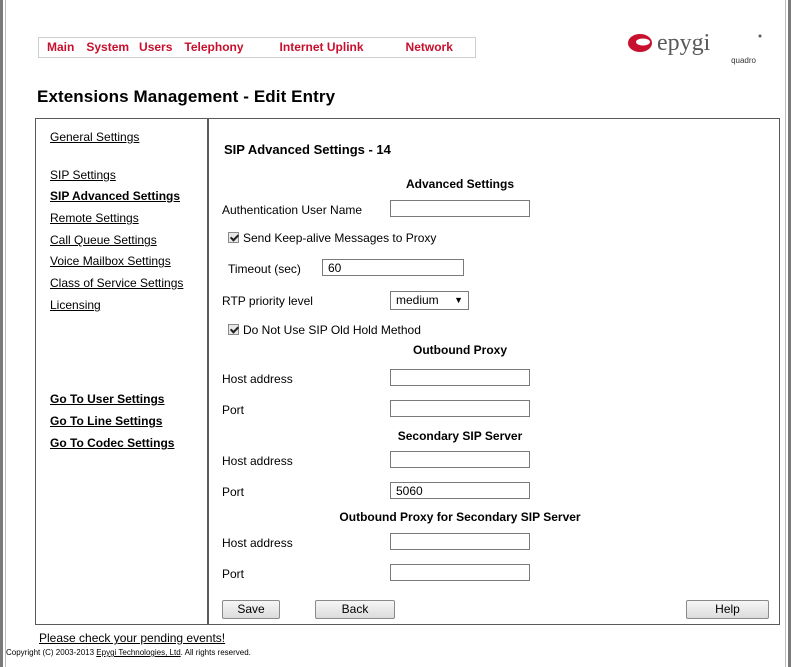  I want to click on outbound-port-input, so click(460, 408).